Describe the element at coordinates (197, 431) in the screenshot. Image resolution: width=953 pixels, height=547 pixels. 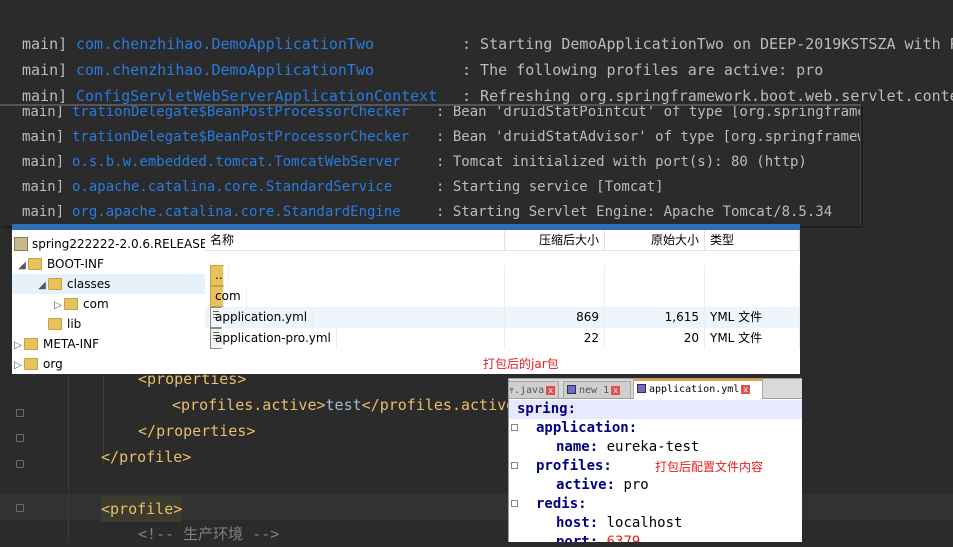
I see `xml-line: </properties>` at that location.